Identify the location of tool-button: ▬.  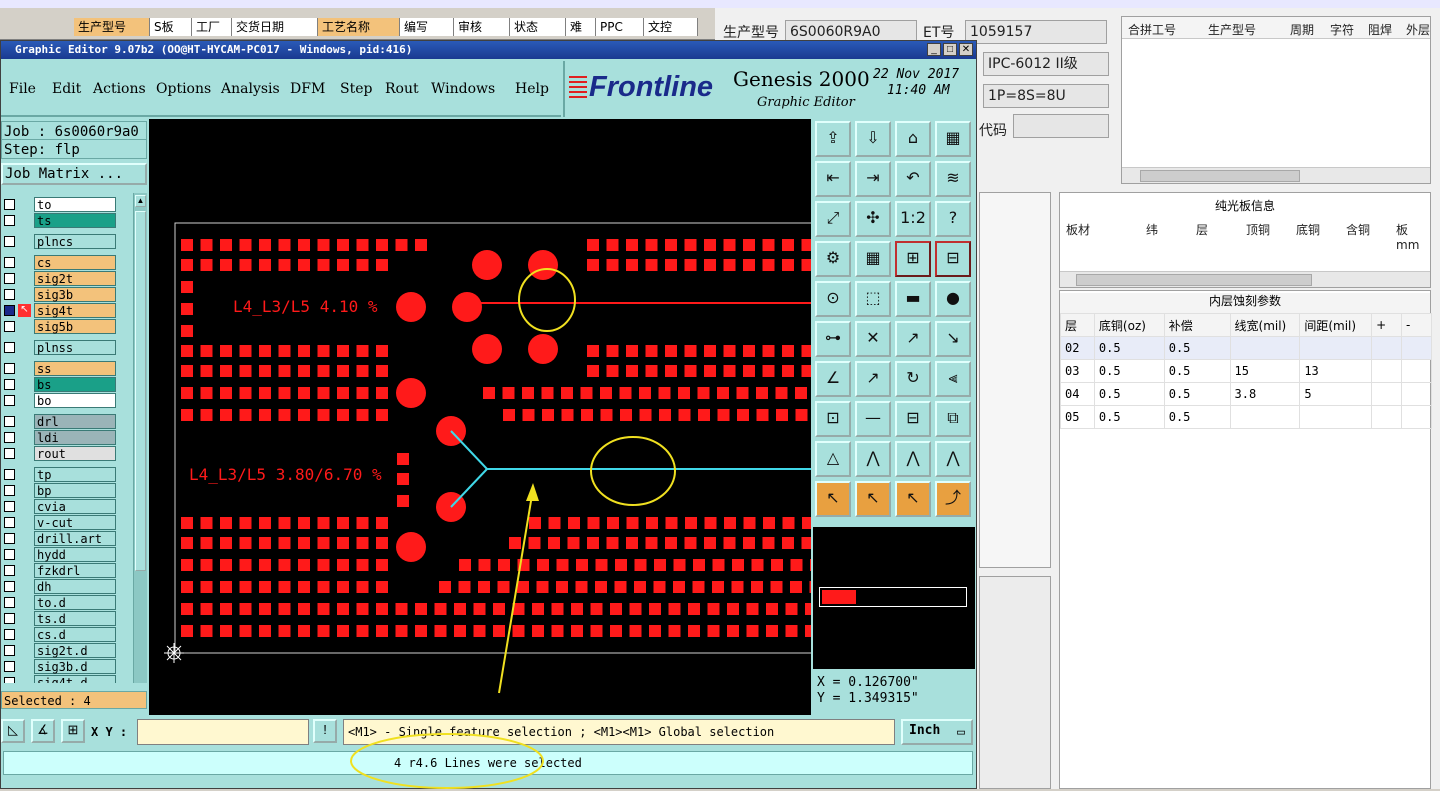
(913, 299).